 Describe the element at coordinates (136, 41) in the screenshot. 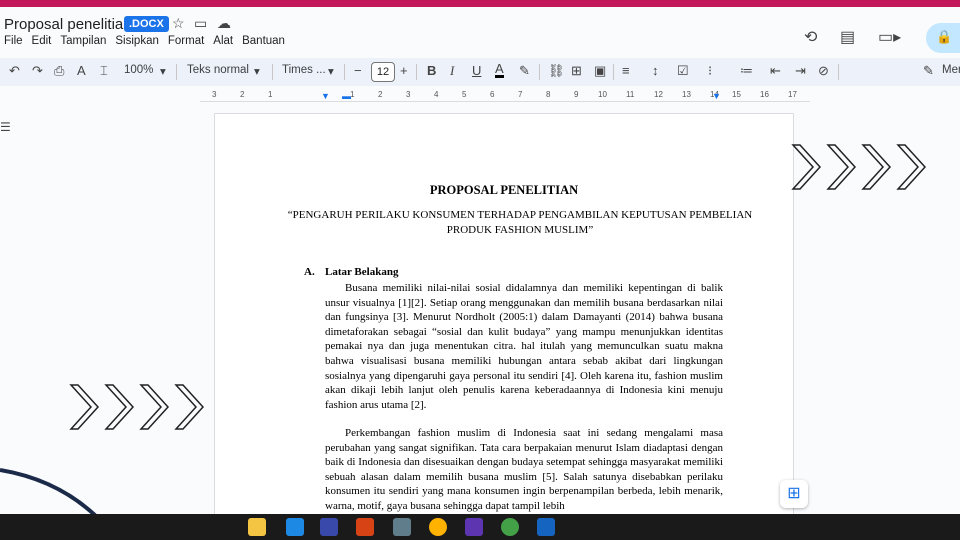

I see `menu-insert: Sisipkan` at that location.